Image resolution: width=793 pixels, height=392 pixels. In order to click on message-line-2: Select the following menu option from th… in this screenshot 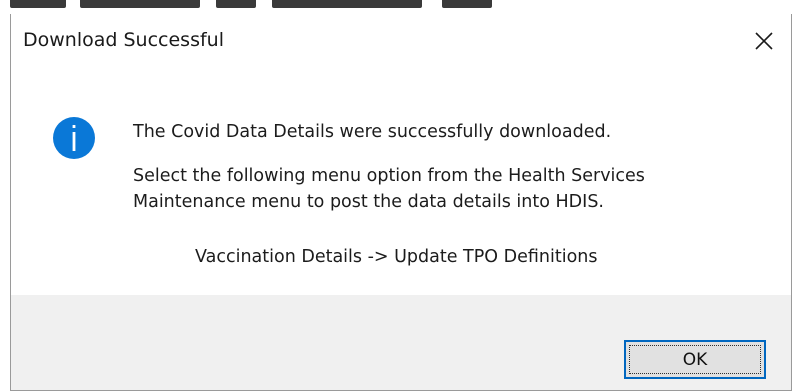, I will do `click(389, 176)`.